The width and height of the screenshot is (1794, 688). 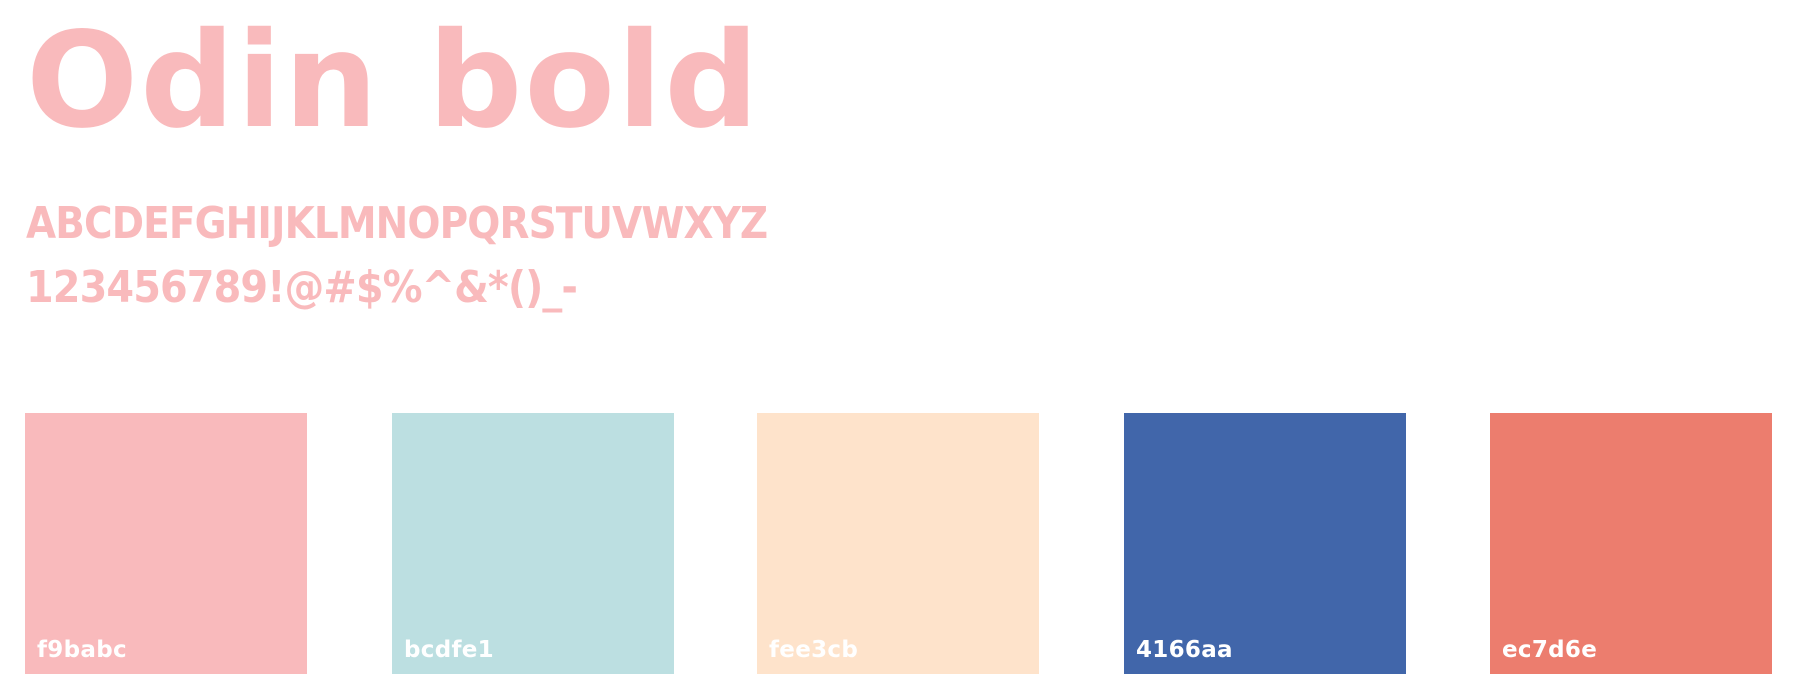 What do you see at coordinates (1184, 650) in the screenshot?
I see `swatch-hex-label: 4166aa` at bounding box center [1184, 650].